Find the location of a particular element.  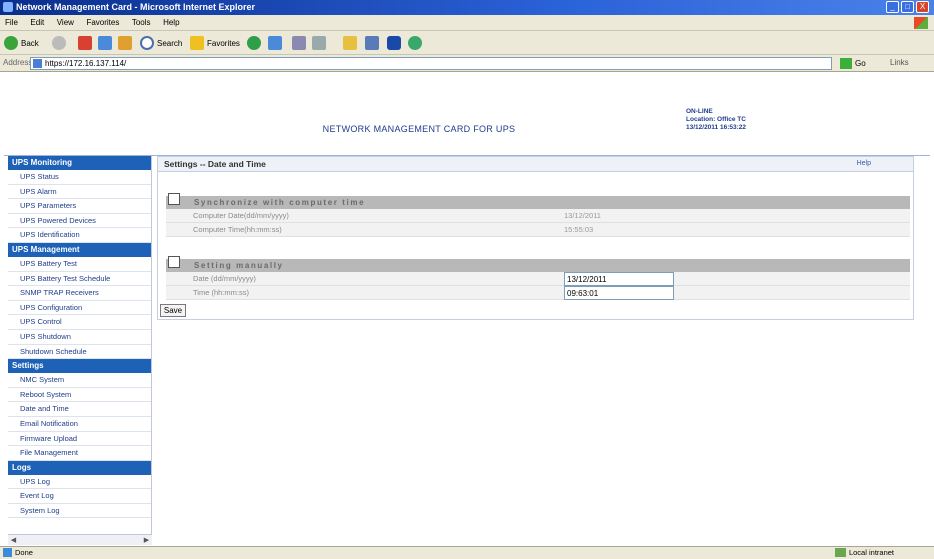

sidebar-item: UPS Control is located at coordinates (79, 322).